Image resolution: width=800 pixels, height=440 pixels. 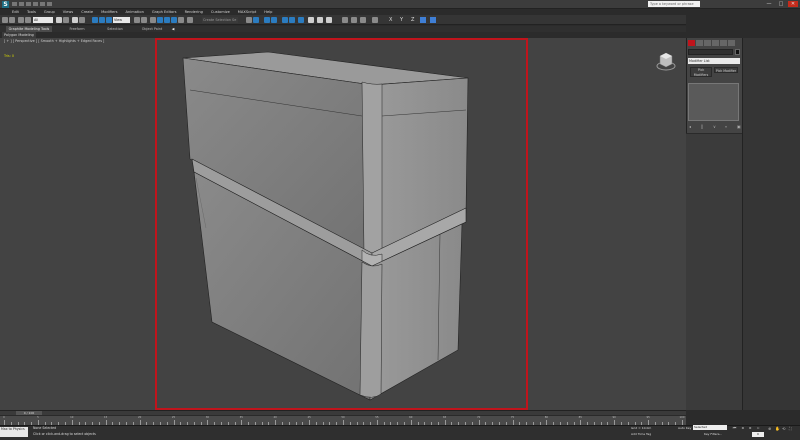 I want to click on modifier-list-dropdown: Modifier List, so click(x=714, y=61).